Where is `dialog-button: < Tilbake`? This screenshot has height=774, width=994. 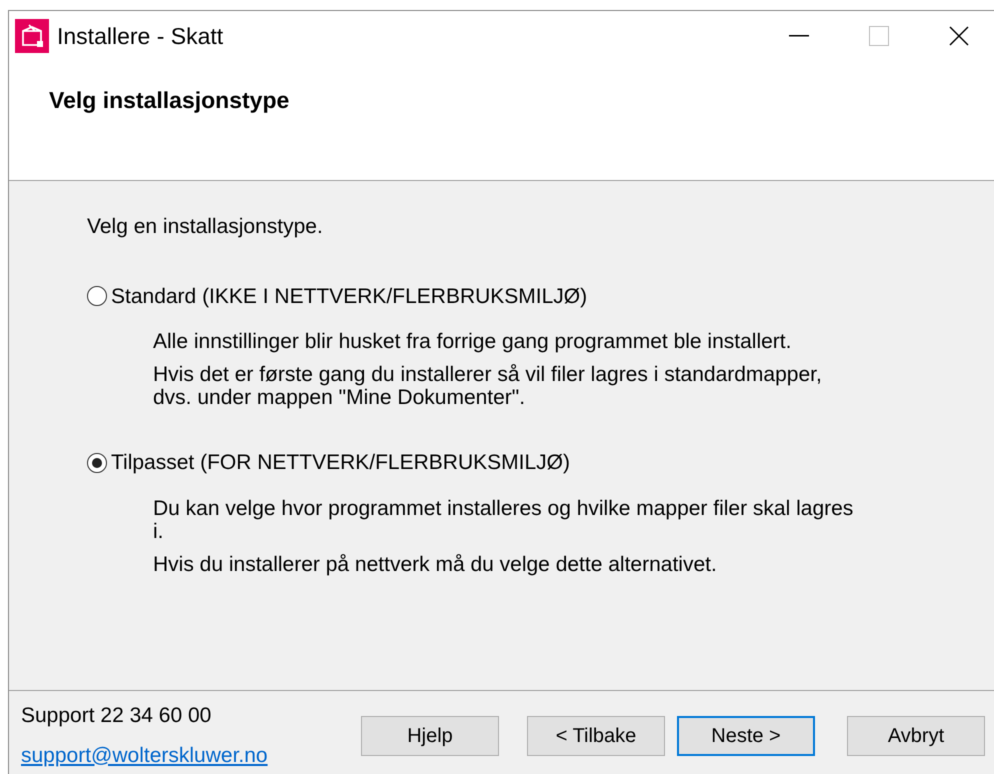 dialog-button: < Tilbake is located at coordinates (596, 736).